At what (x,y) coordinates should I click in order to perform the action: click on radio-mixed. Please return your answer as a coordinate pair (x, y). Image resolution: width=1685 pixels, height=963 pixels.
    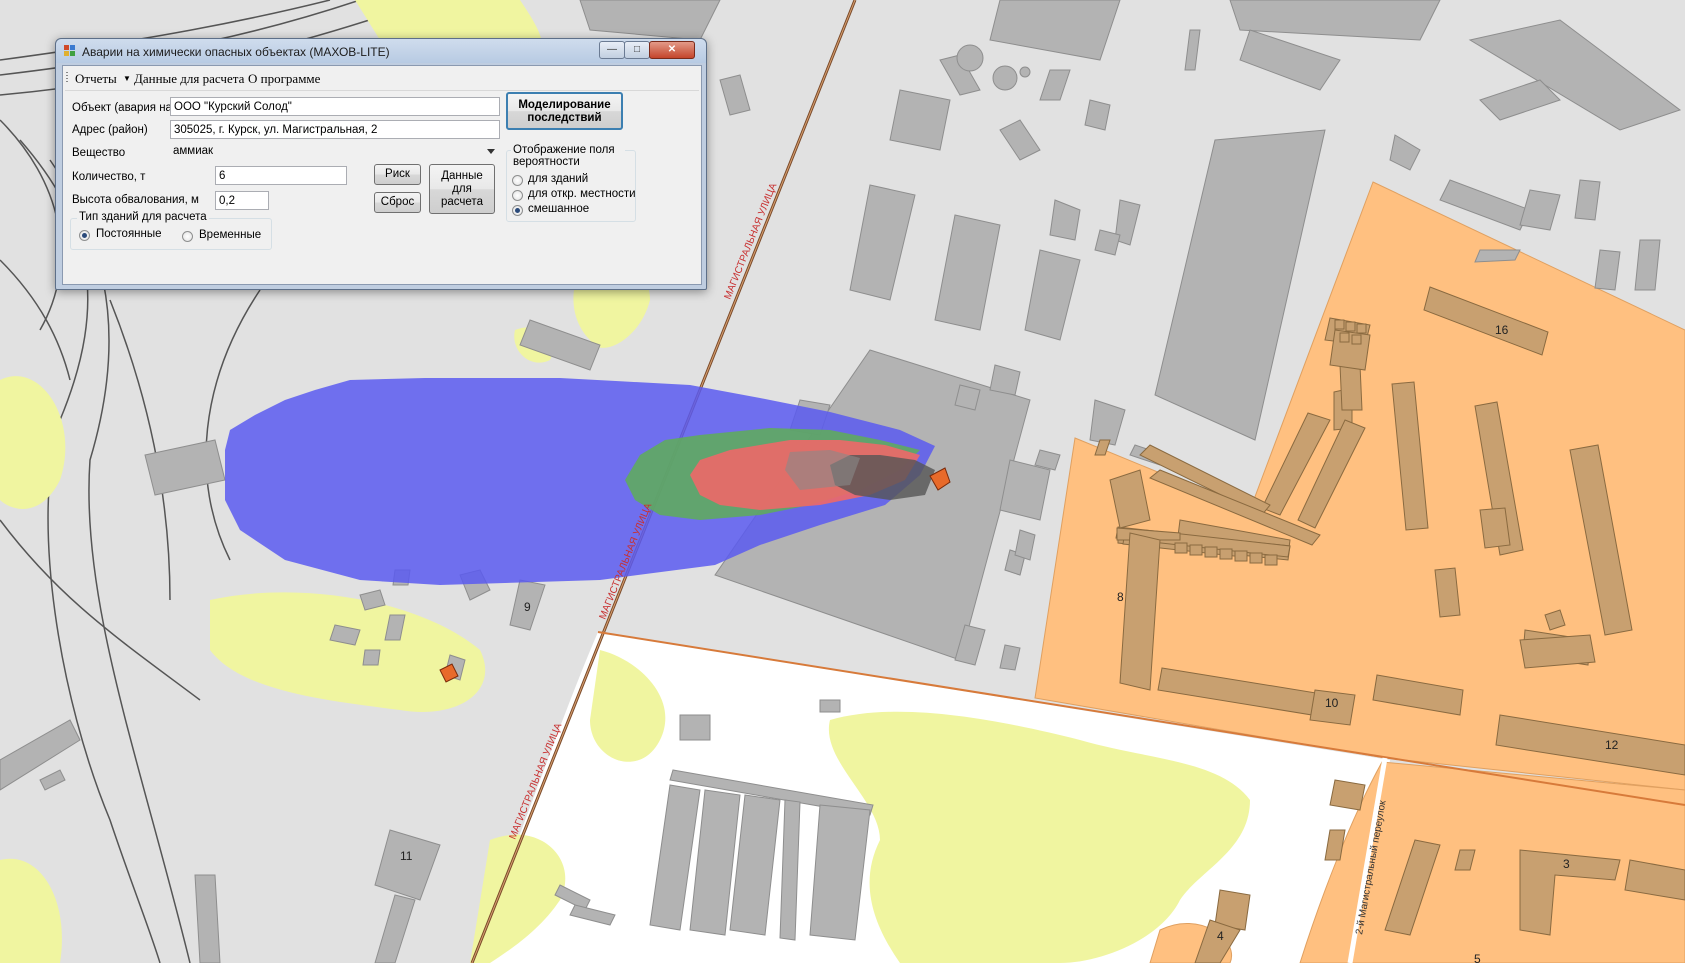
    Looking at the image, I should click on (517, 210).